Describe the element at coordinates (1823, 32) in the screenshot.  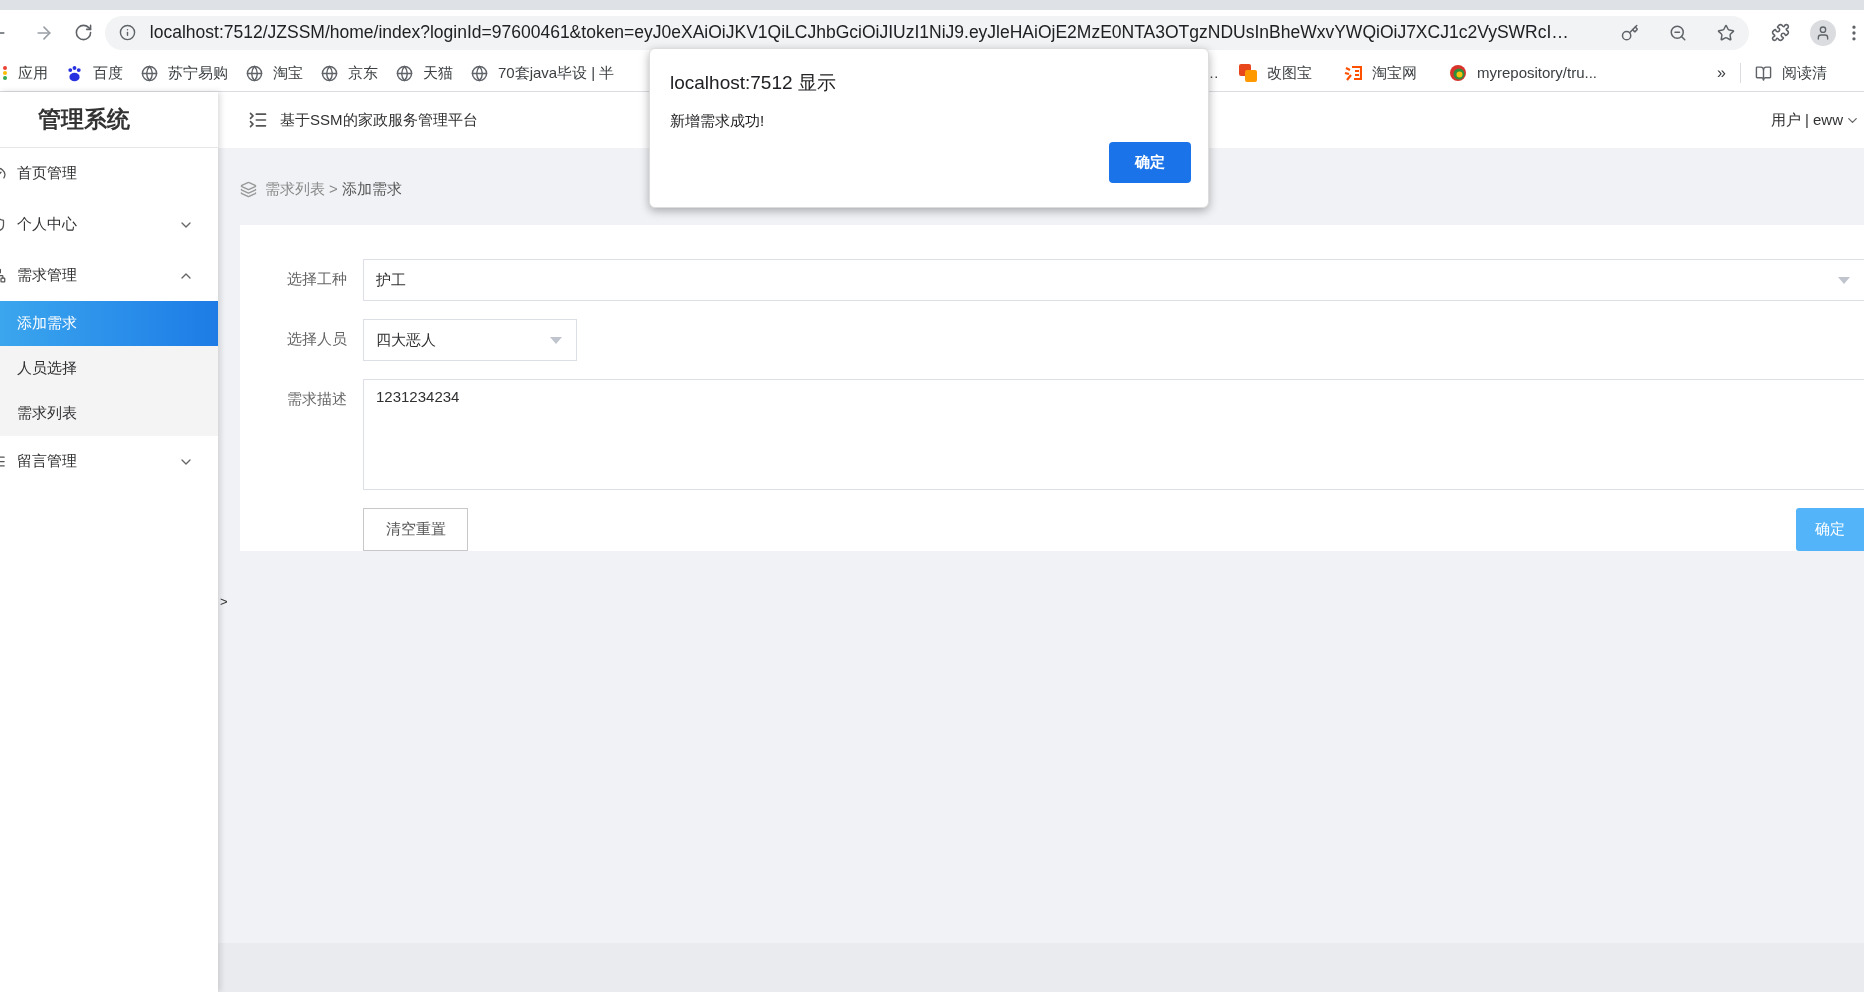
I see `profile-icon` at that location.